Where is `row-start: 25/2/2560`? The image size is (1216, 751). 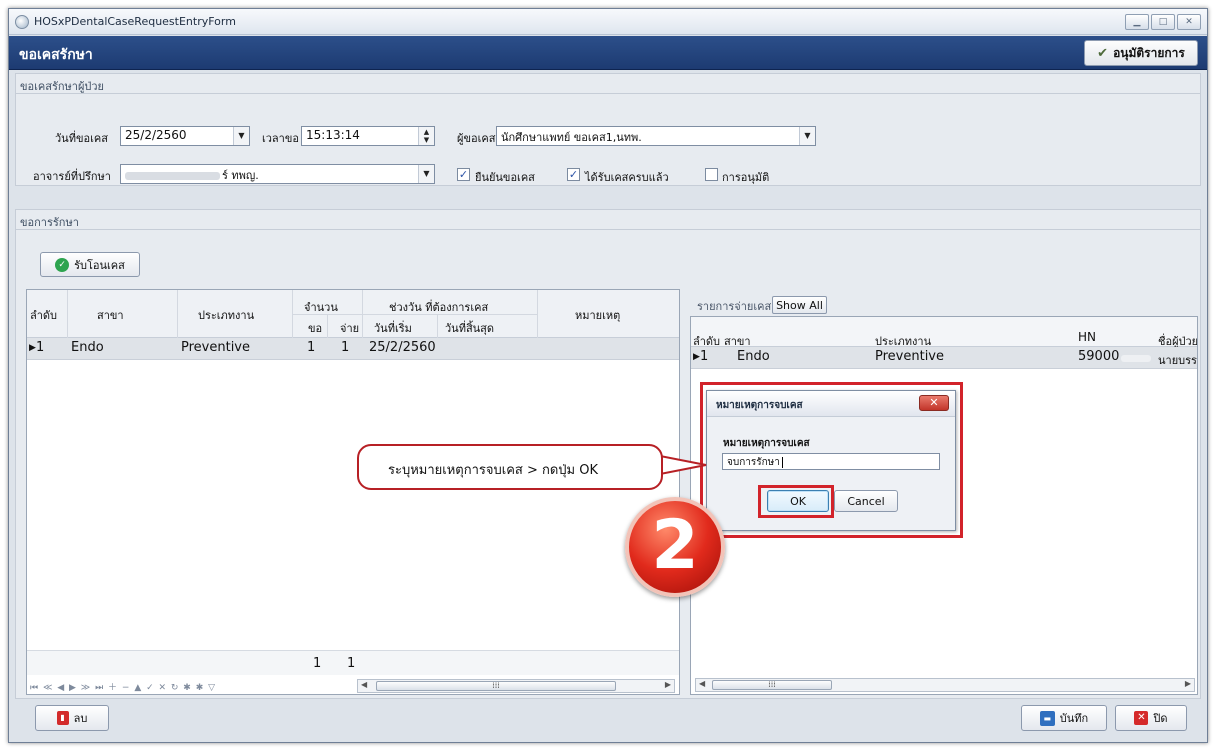
row-start: 25/2/2560 is located at coordinates (402, 347).